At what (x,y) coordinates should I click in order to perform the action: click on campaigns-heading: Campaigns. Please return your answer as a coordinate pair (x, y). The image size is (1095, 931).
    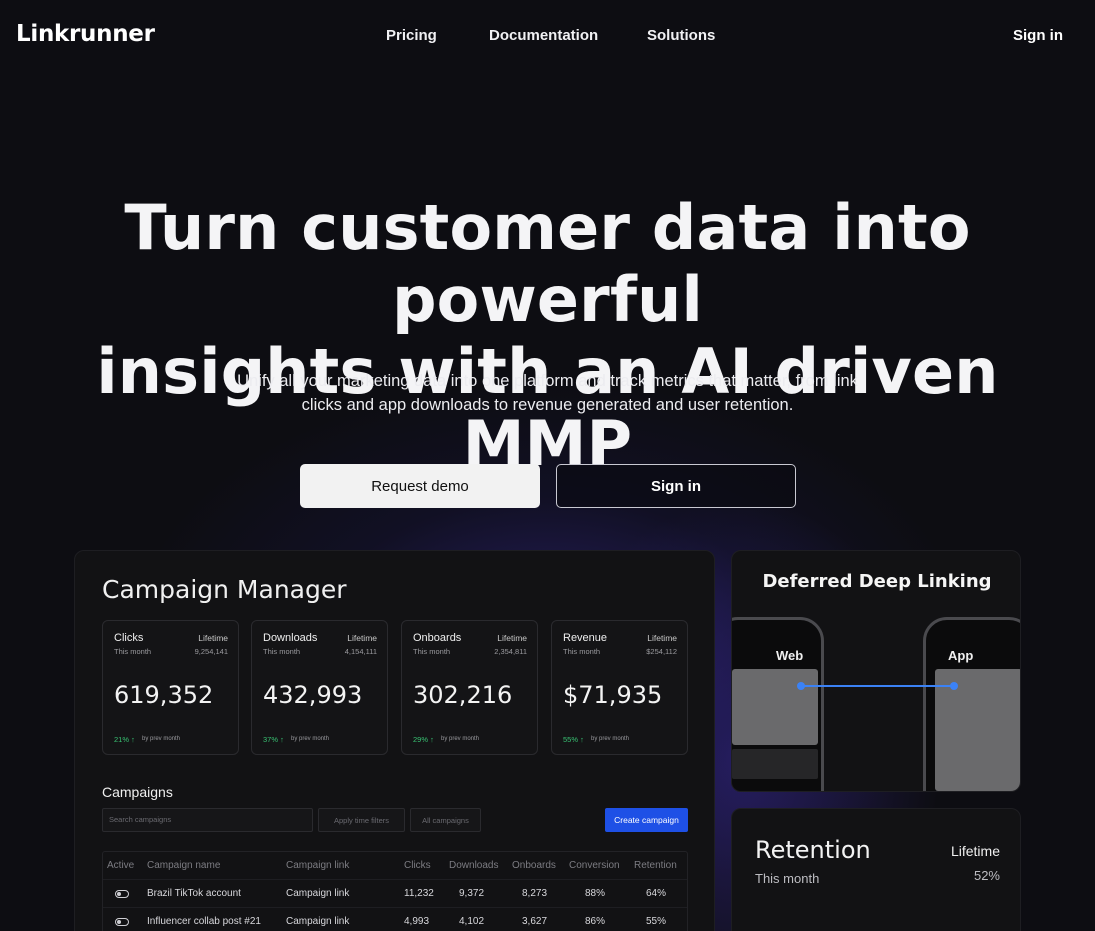
    Looking at the image, I should click on (137, 792).